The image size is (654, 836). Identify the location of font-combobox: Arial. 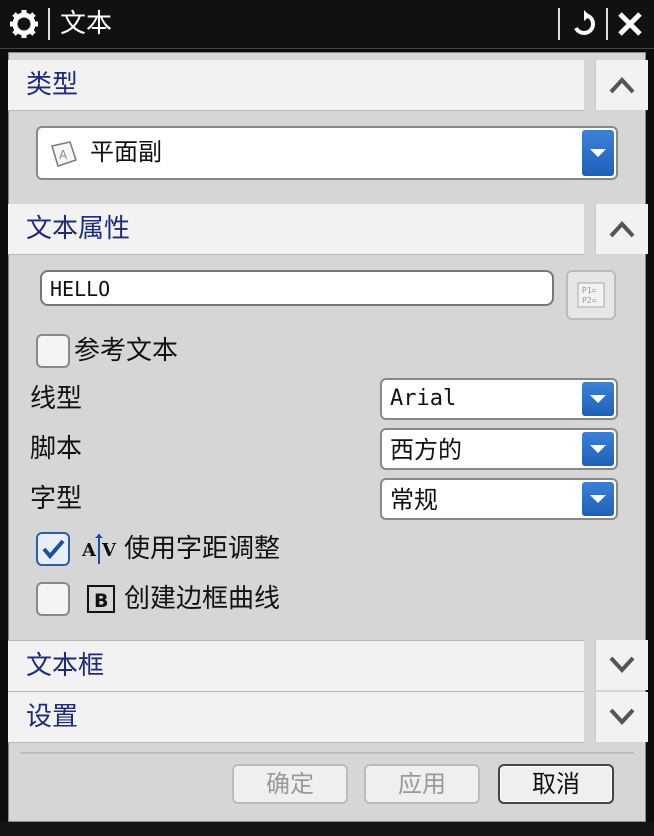
(499, 399).